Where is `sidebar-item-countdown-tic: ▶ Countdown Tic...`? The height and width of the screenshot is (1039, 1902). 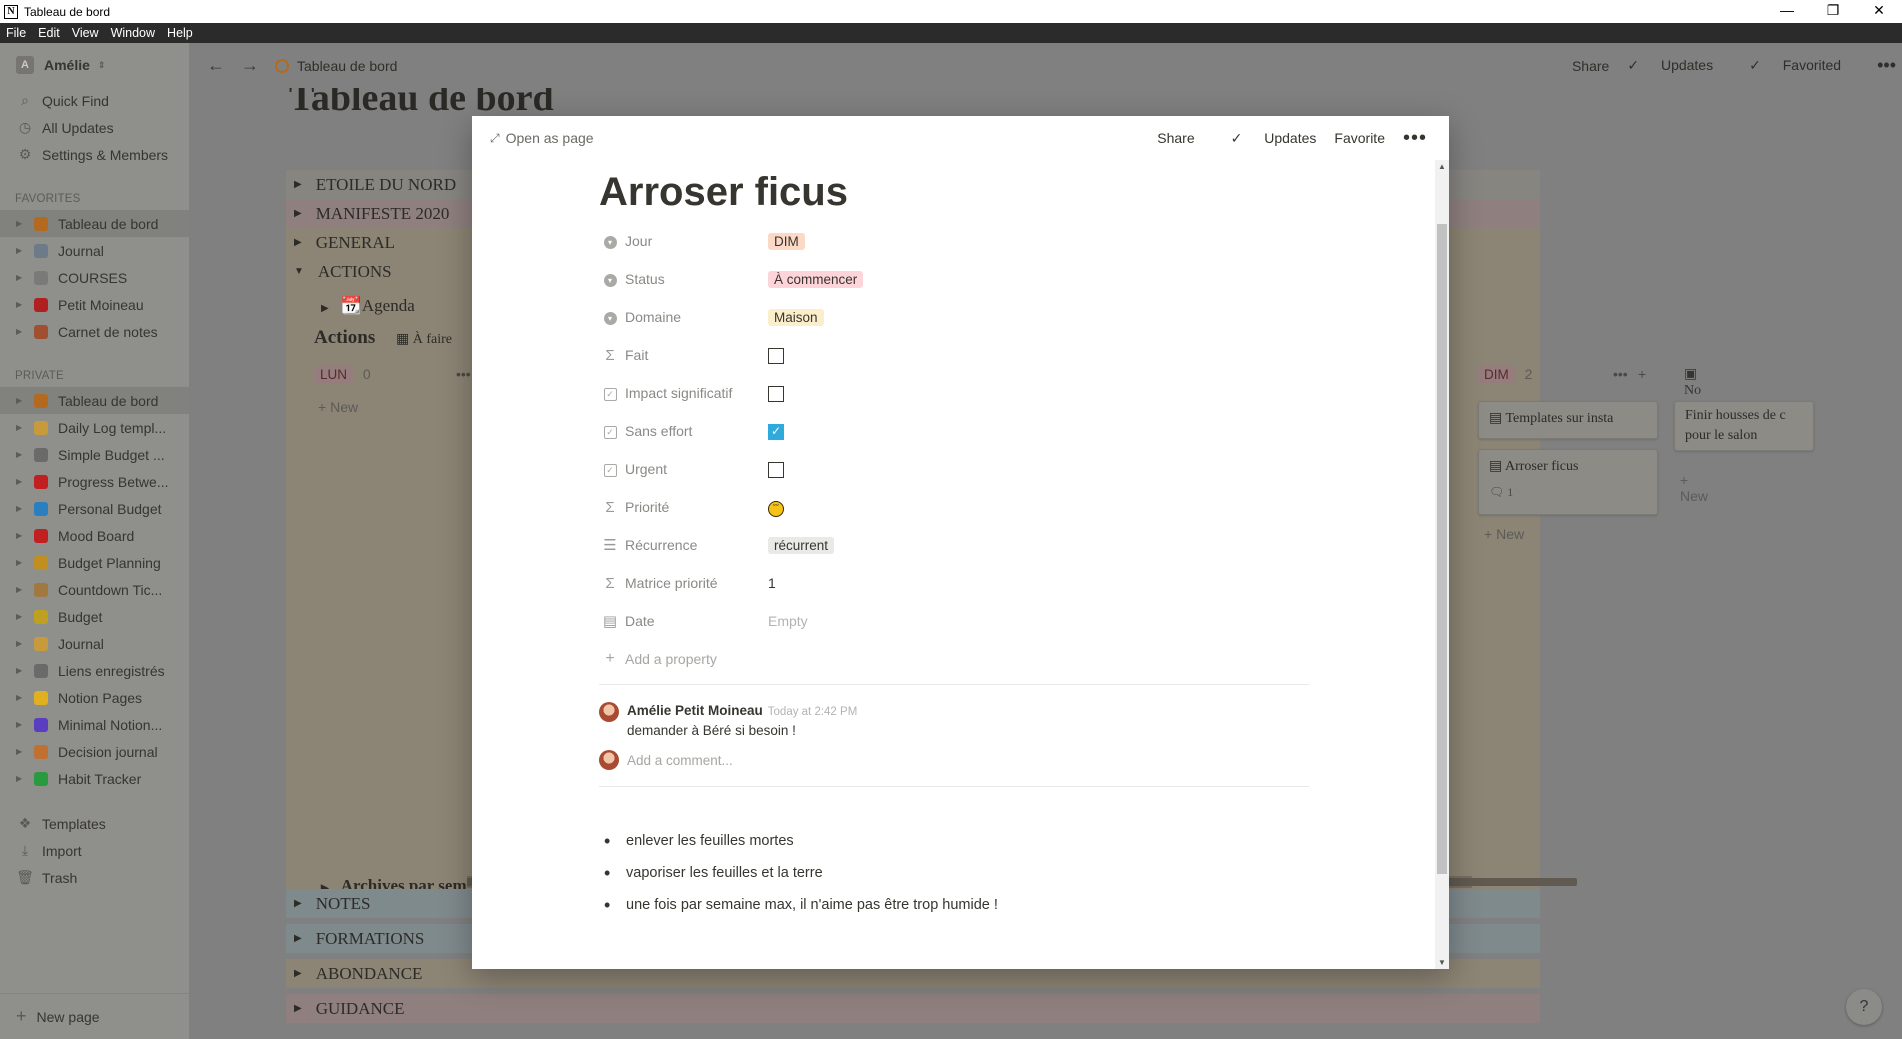 sidebar-item-countdown-tic: ▶ Countdown Tic... is located at coordinates (94, 589).